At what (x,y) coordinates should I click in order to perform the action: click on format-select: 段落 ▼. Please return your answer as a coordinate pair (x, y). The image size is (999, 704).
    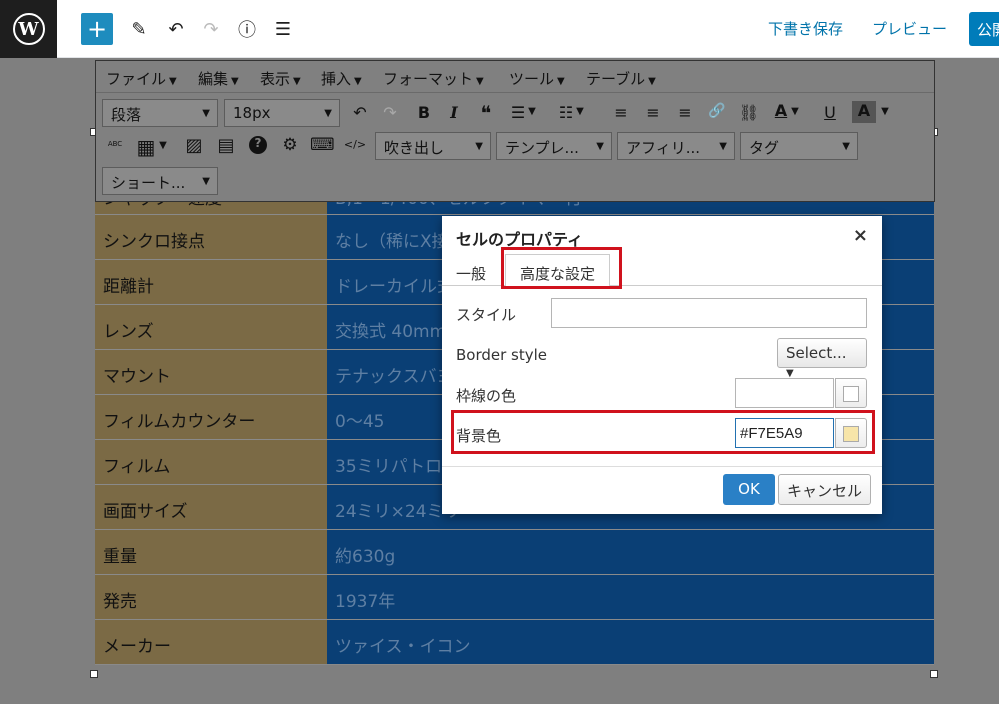
    Looking at the image, I should click on (160, 113).